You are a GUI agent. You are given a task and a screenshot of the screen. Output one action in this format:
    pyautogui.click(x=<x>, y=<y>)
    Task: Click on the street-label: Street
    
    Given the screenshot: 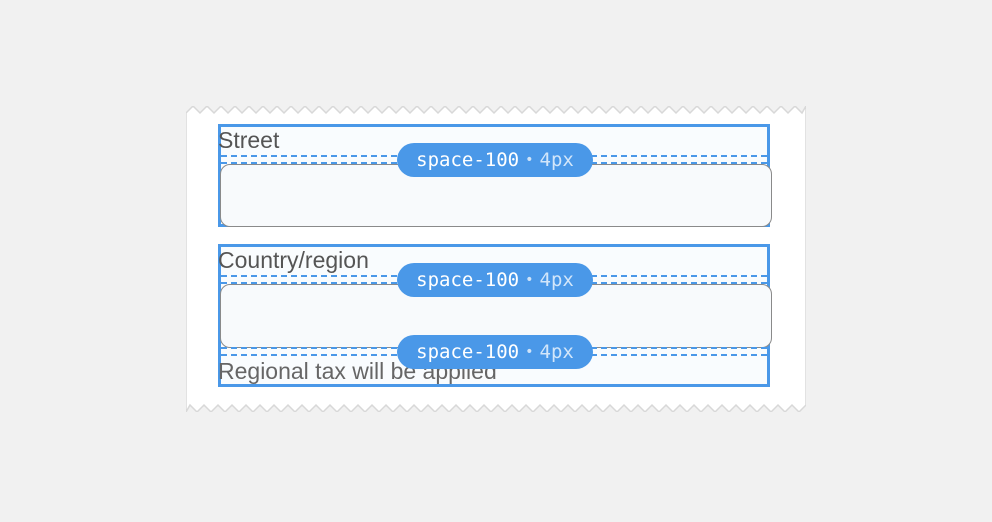 What is the action you would take?
    pyautogui.click(x=249, y=140)
    